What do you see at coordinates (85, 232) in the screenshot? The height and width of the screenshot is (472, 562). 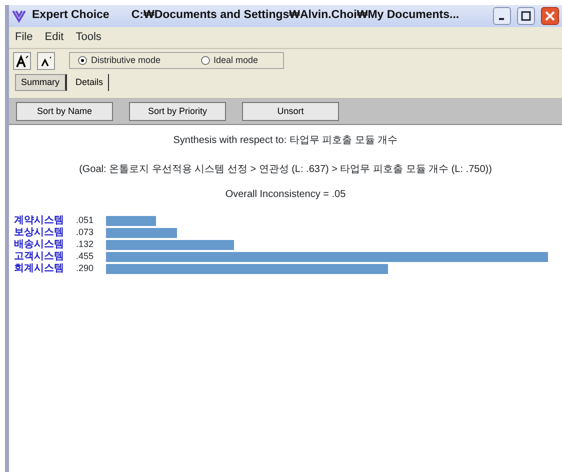 I see `priority-value: .073` at bounding box center [85, 232].